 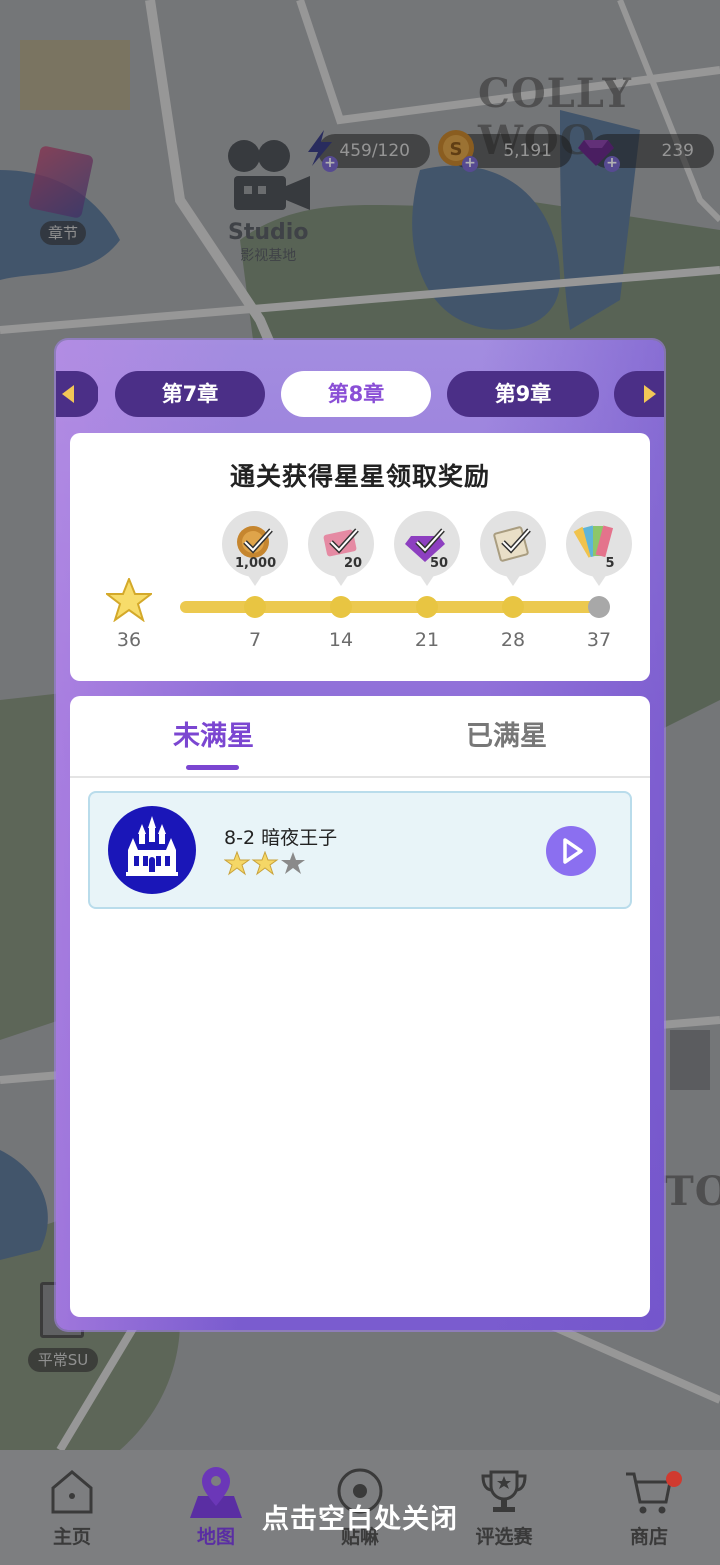 What do you see at coordinates (353, 563) in the screenshot?
I see `reward-amount-14: 20` at bounding box center [353, 563].